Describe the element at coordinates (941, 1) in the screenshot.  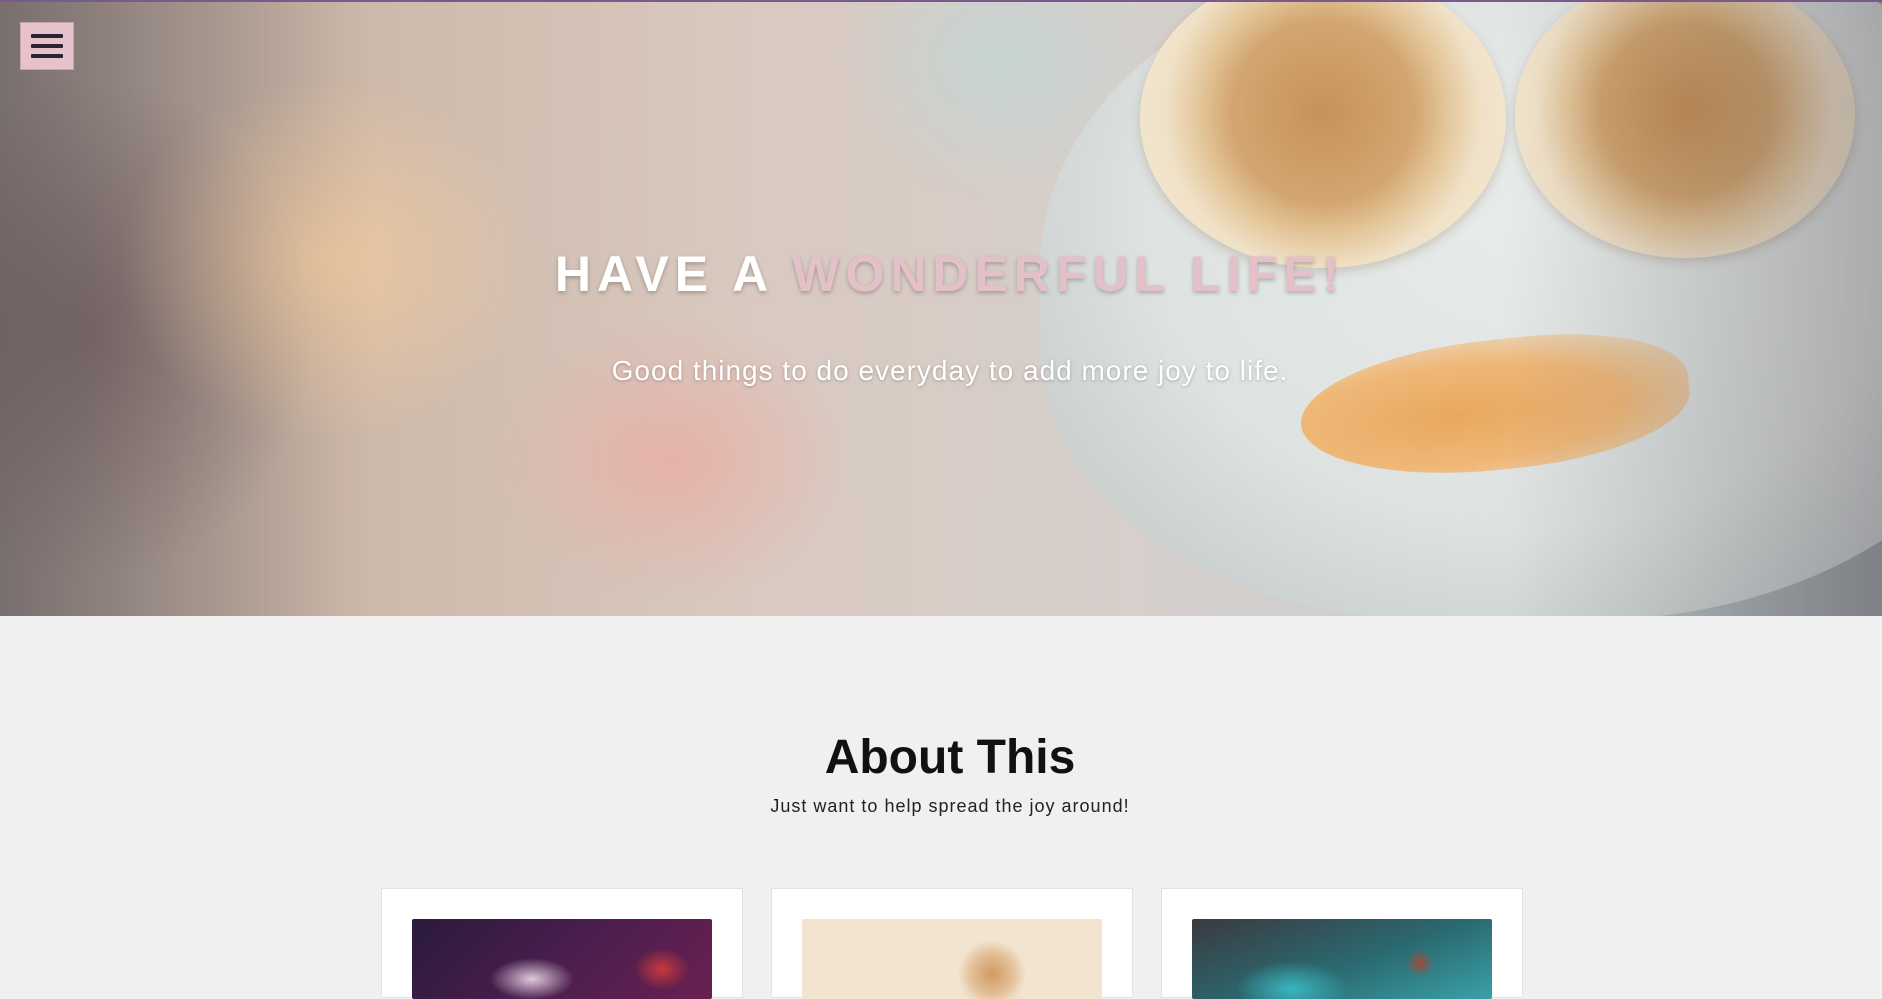
I see `top-border` at that location.